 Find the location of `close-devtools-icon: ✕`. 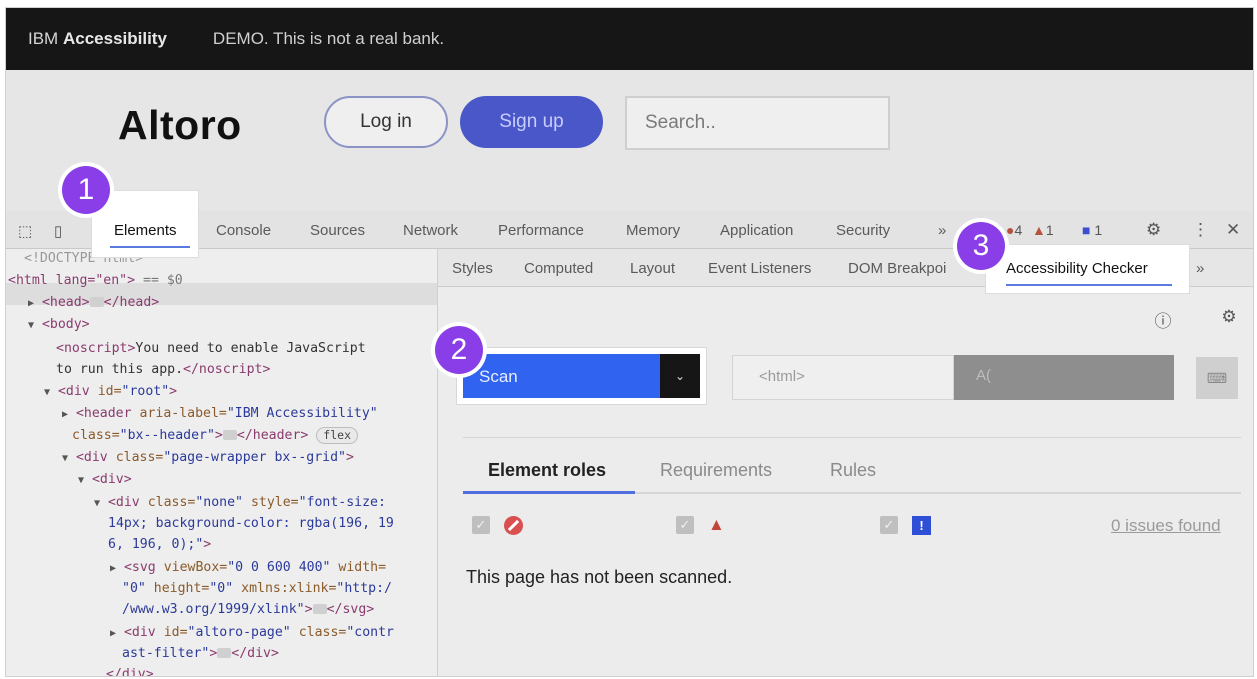

close-devtools-icon: ✕ is located at coordinates (1233, 230).